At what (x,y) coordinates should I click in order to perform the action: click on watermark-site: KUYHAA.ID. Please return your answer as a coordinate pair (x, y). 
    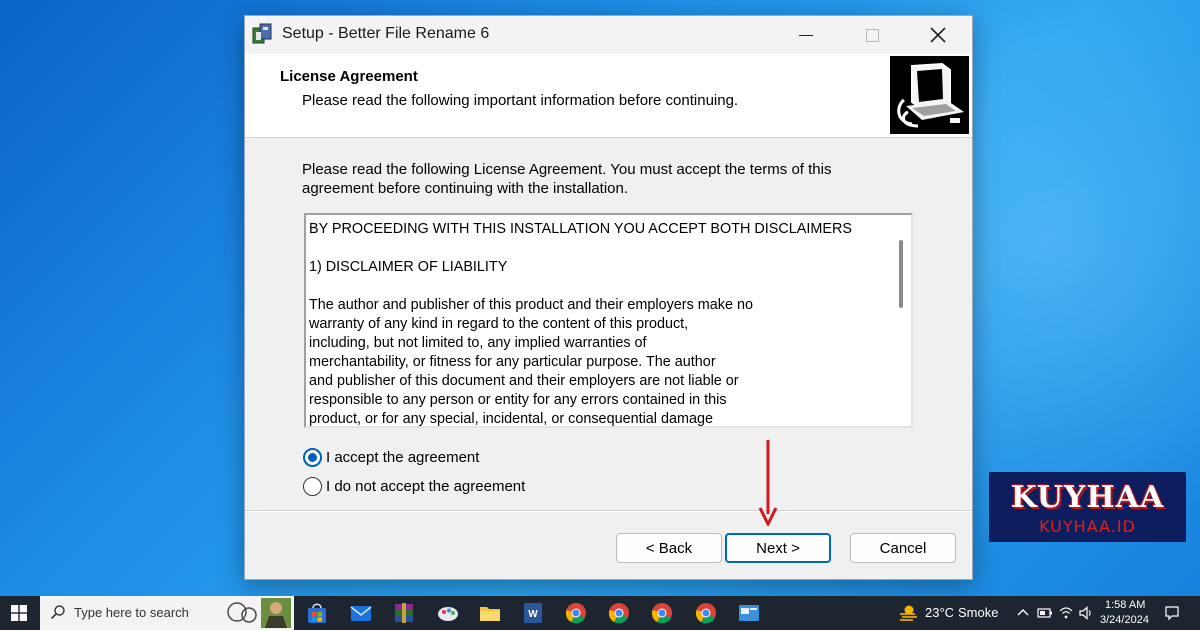
    Looking at the image, I should click on (1087, 526).